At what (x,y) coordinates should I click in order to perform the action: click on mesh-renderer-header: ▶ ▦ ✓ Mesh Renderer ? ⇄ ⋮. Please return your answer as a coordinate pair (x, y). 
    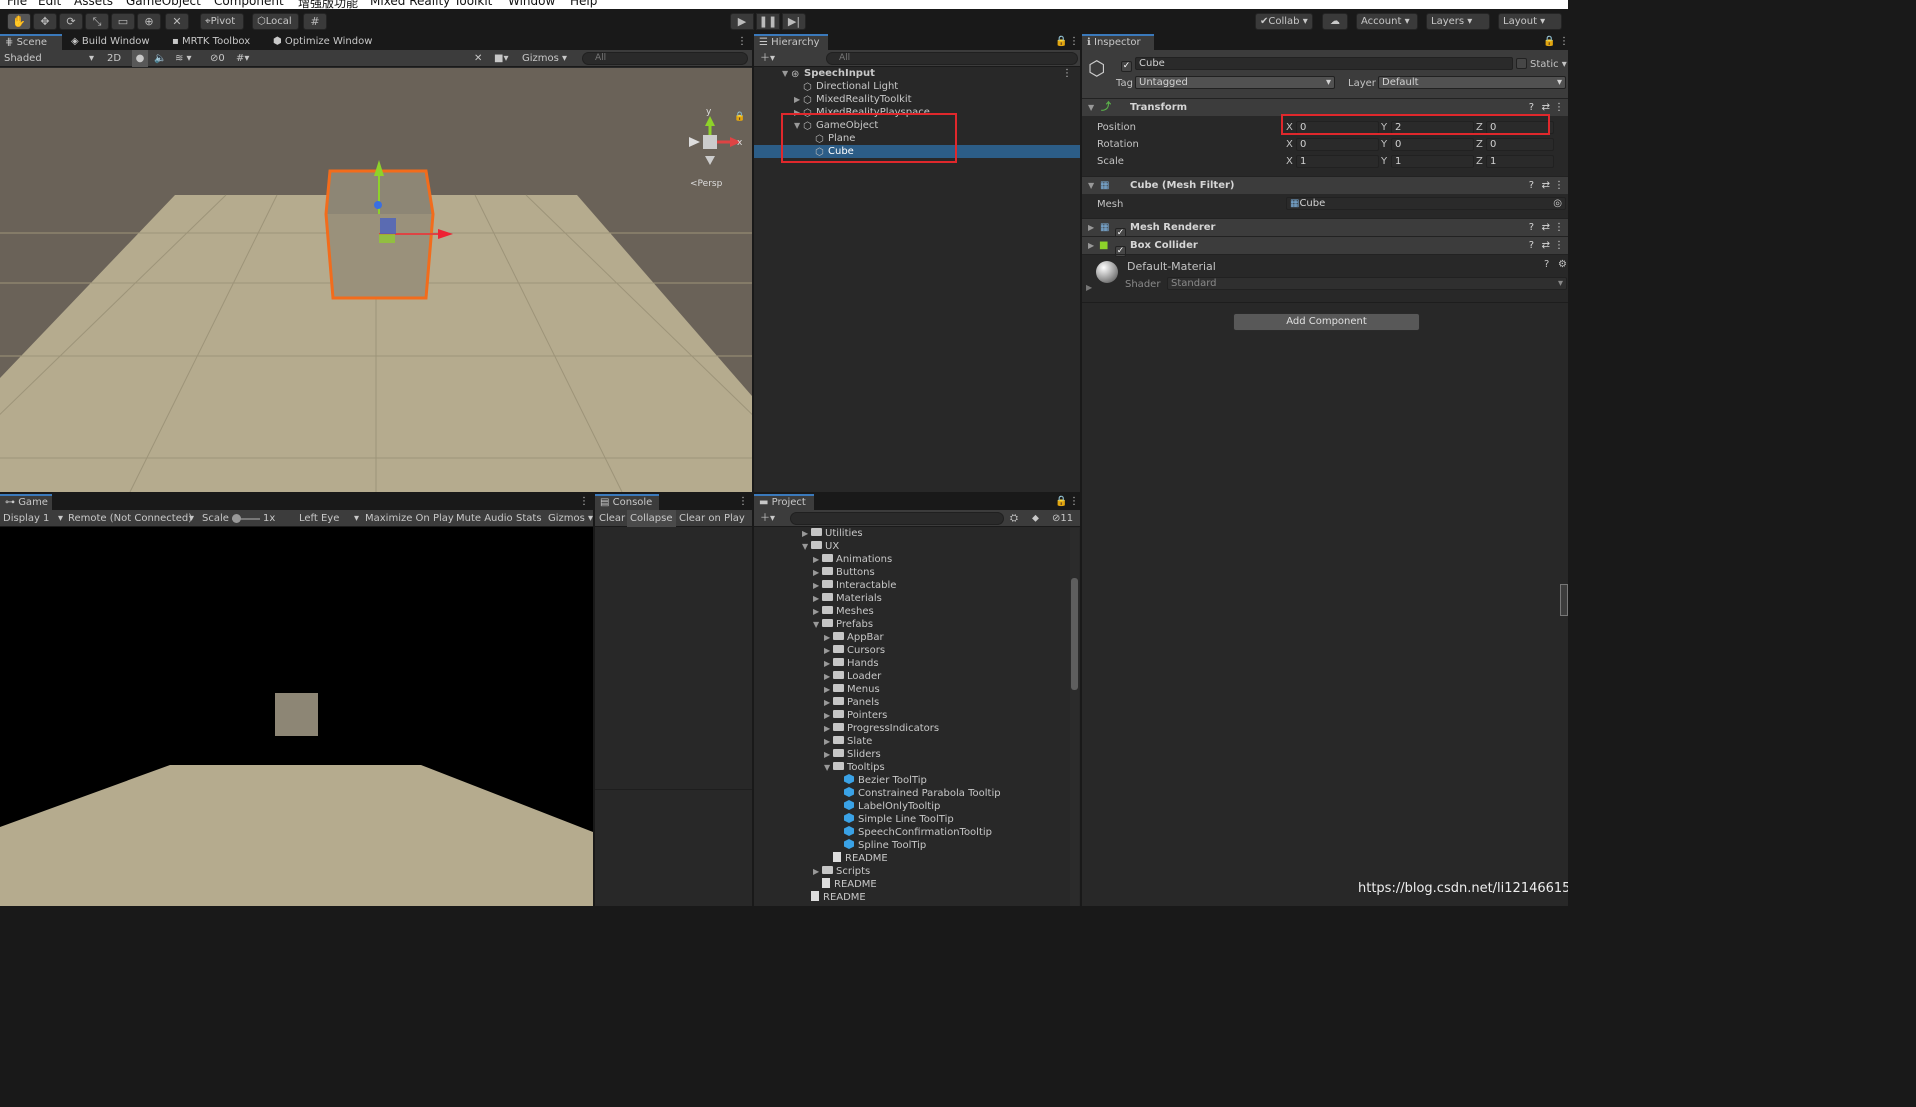
    Looking at the image, I should click on (1325, 228).